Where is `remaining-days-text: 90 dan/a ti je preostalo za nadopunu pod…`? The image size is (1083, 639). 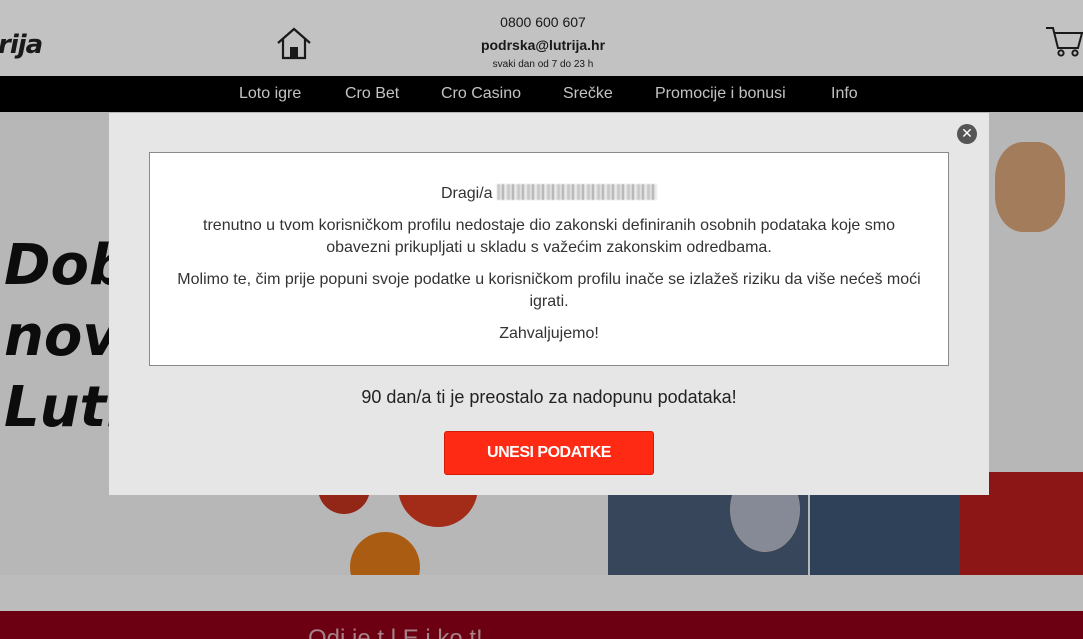
remaining-days-text: 90 dan/a ti je preostalo za nadopunu pod… is located at coordinates (549, 397).